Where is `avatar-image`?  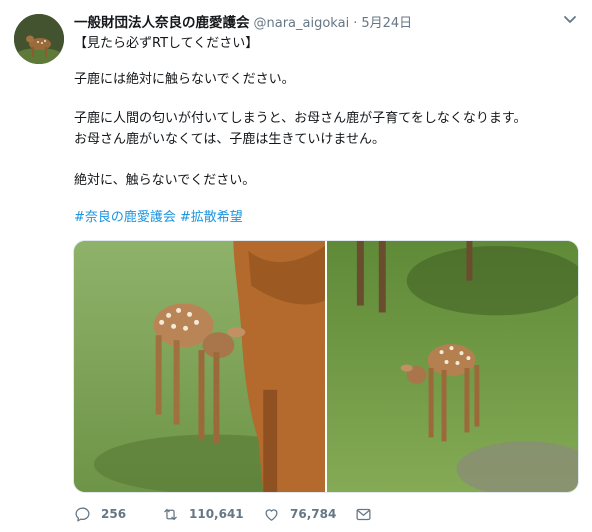
avatar-image is located at coordinates (39, 39).